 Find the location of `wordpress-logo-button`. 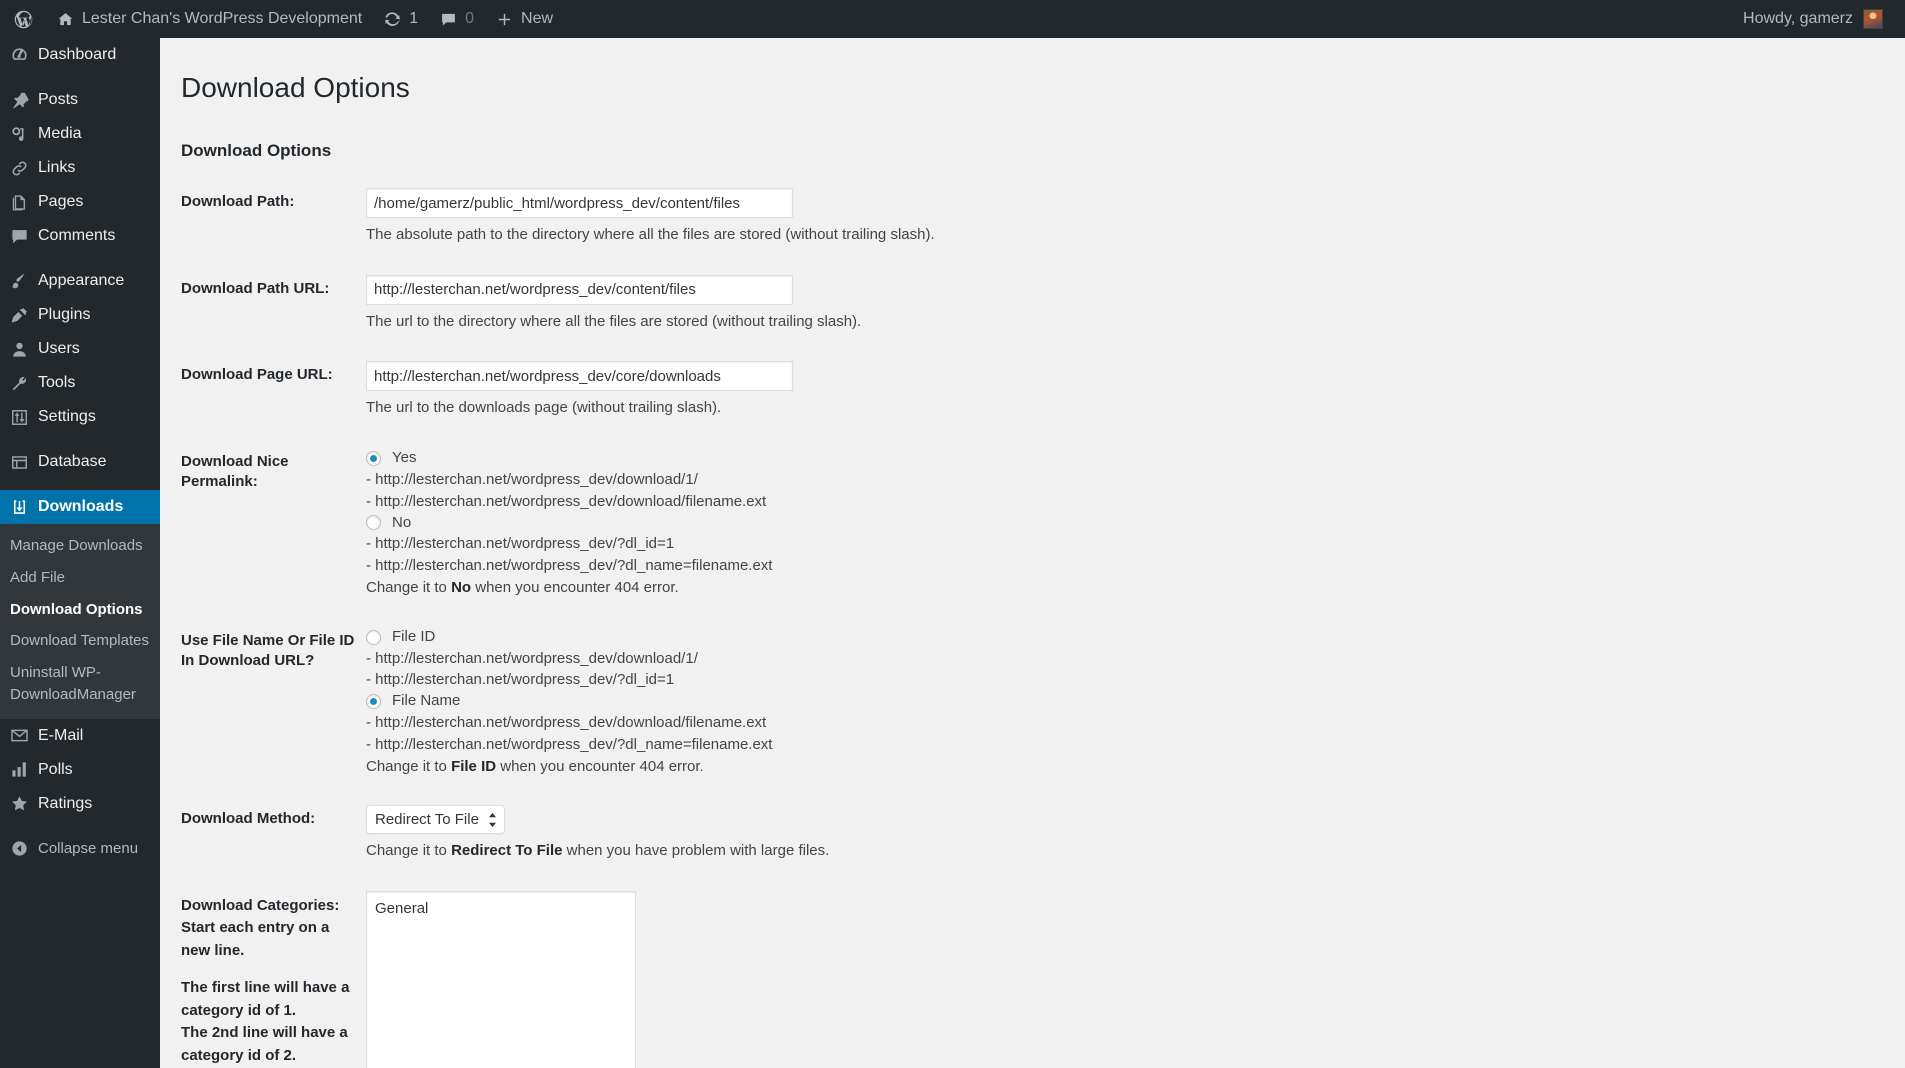

wordpress-logo-button is located at coordinates (23, 19).